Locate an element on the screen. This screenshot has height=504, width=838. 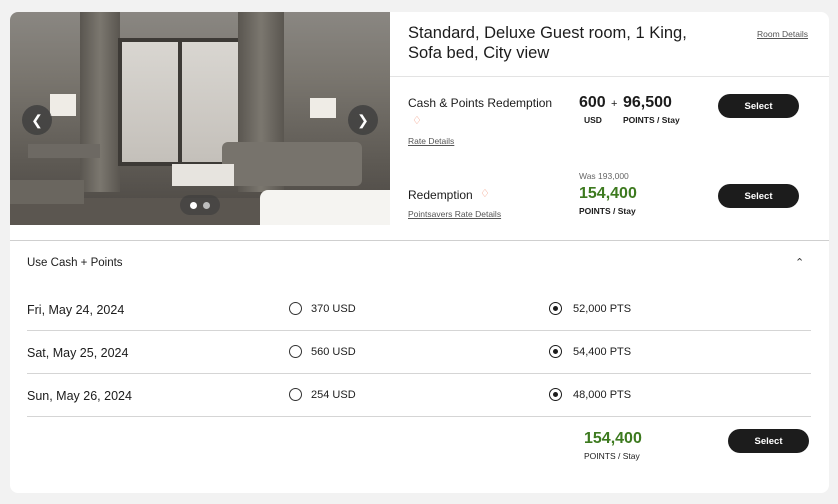
select-cash-points-total-button: Select is located at coordinates (768, 441).